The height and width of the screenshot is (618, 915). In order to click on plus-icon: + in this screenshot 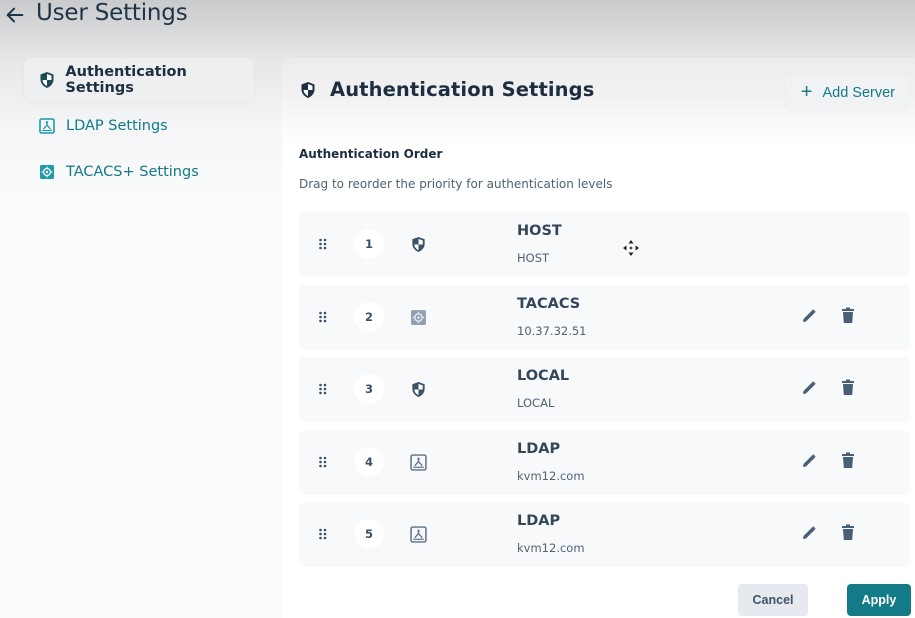, I will do `click(806, 92)`.